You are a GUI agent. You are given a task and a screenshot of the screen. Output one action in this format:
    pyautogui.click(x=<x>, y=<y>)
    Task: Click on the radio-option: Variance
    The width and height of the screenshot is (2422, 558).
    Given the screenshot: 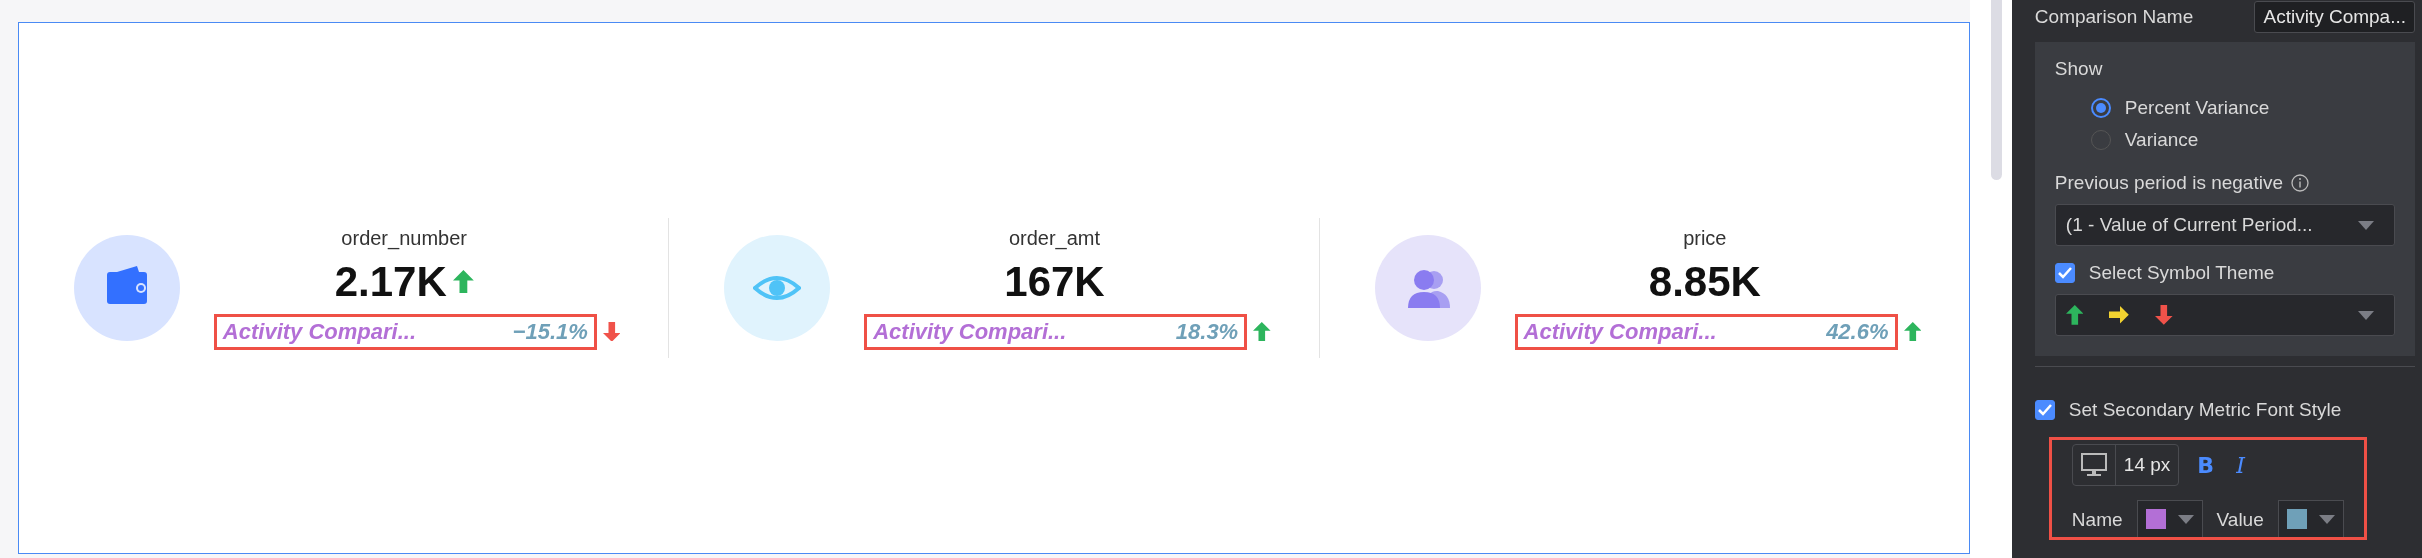 What is the action you would take?
    pyautogui.click(x=2242, y=140)
    